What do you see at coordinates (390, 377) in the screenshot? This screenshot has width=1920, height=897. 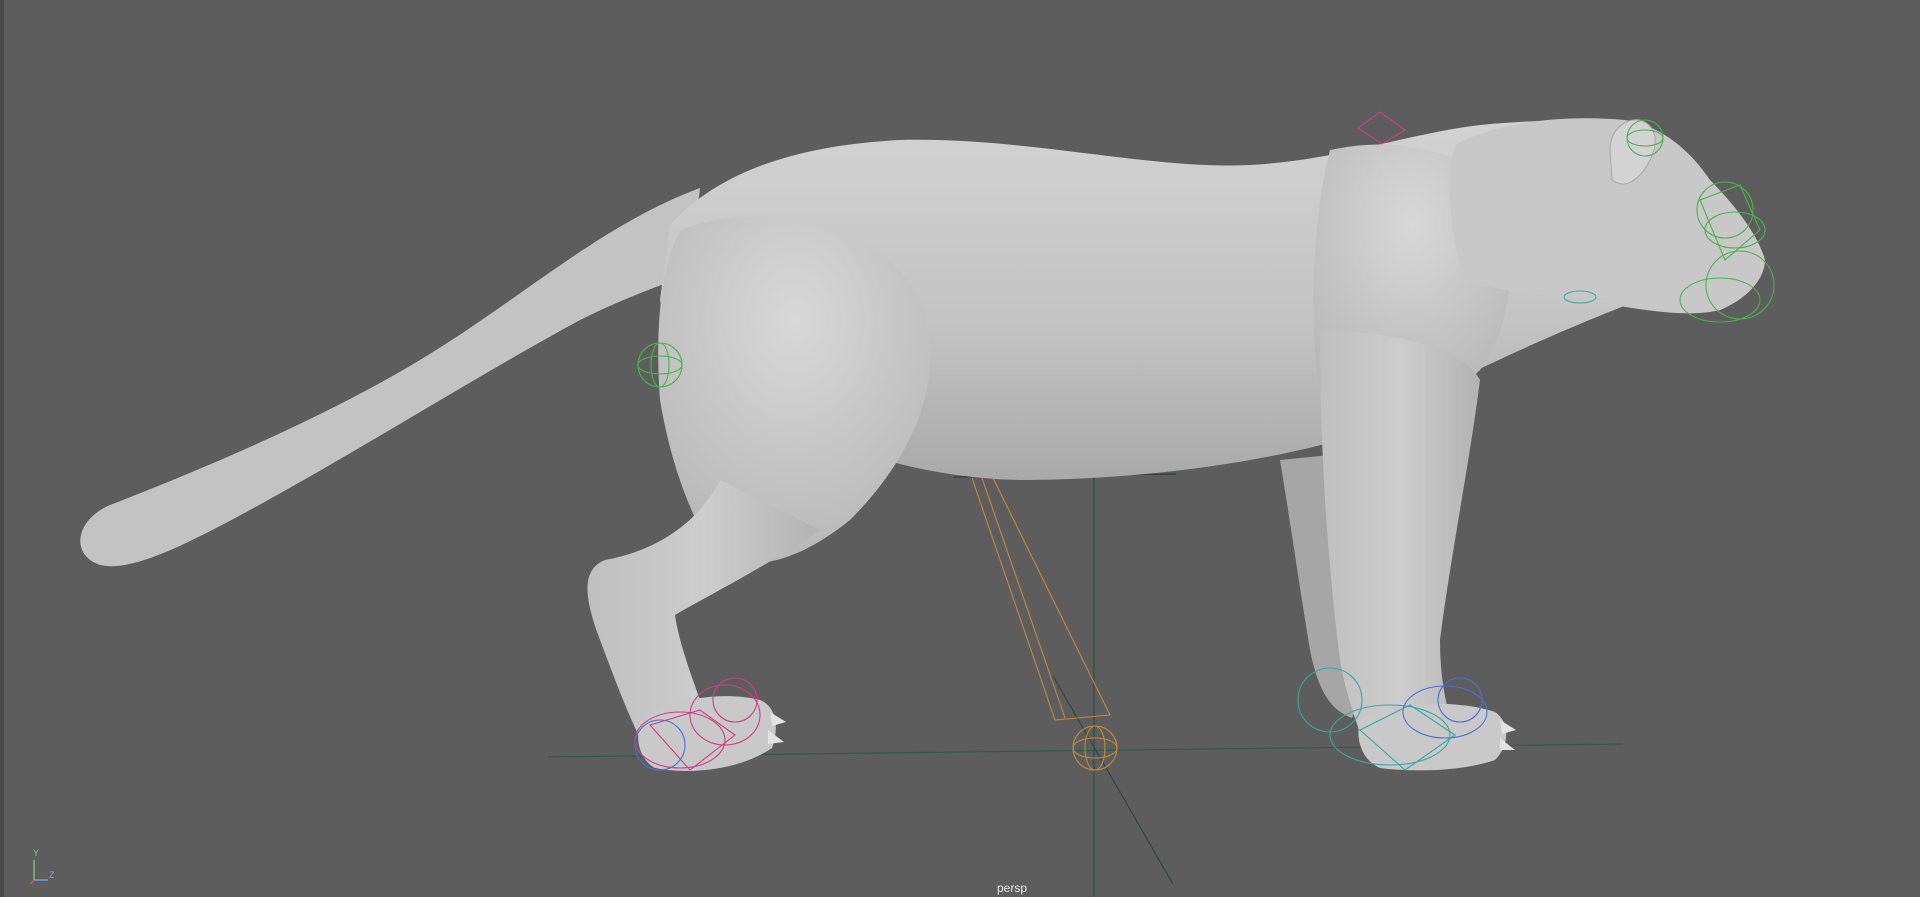 I see `tail` at bounding box center [390, 377].